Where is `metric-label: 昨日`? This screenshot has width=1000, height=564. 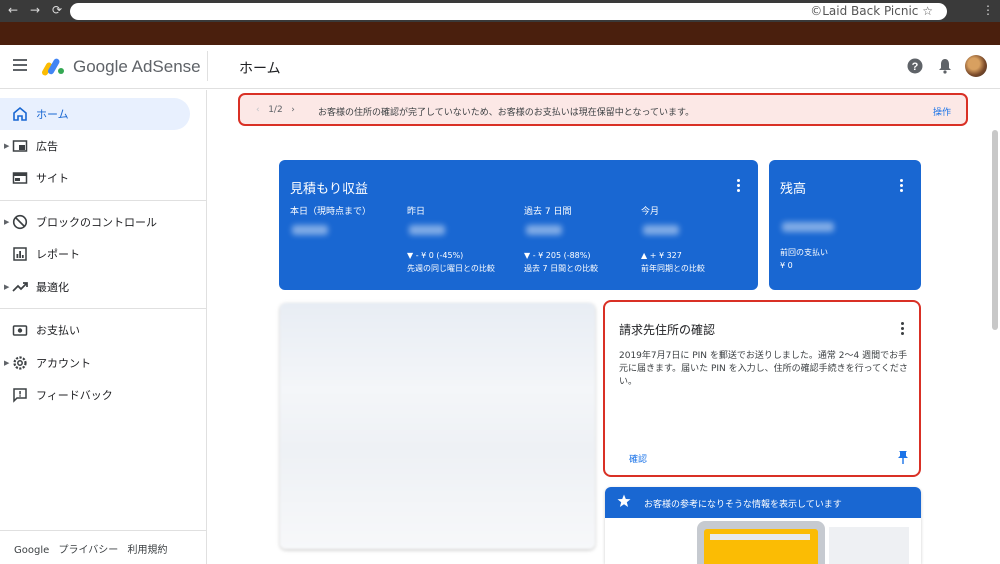 metric-label: 昨日 is located at coordinates (416, 212).